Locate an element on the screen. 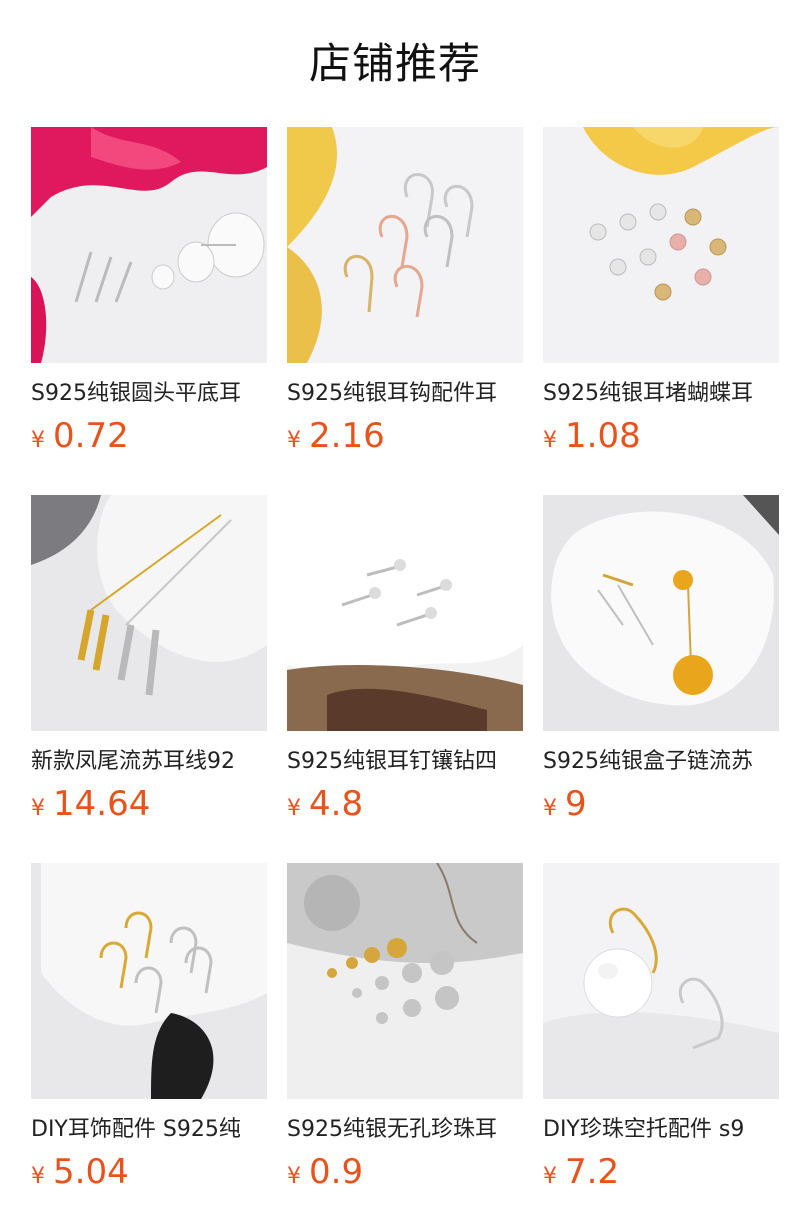 This screenshot has height=1232, width=790. price-value: 7.2 is located at coordinates (592, 1172).